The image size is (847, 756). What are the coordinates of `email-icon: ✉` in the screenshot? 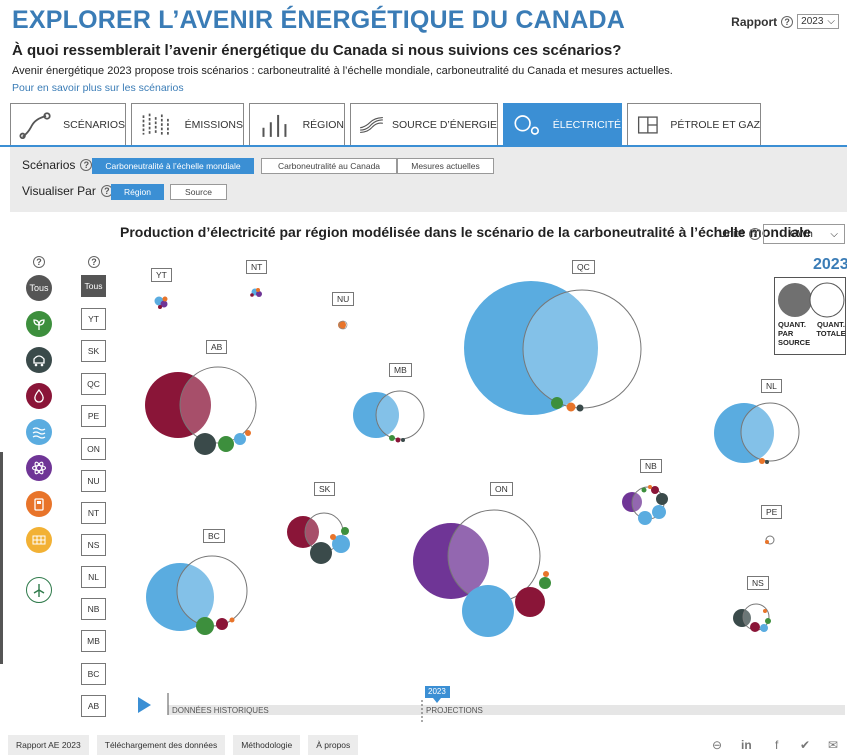 It's located at (833, 745).